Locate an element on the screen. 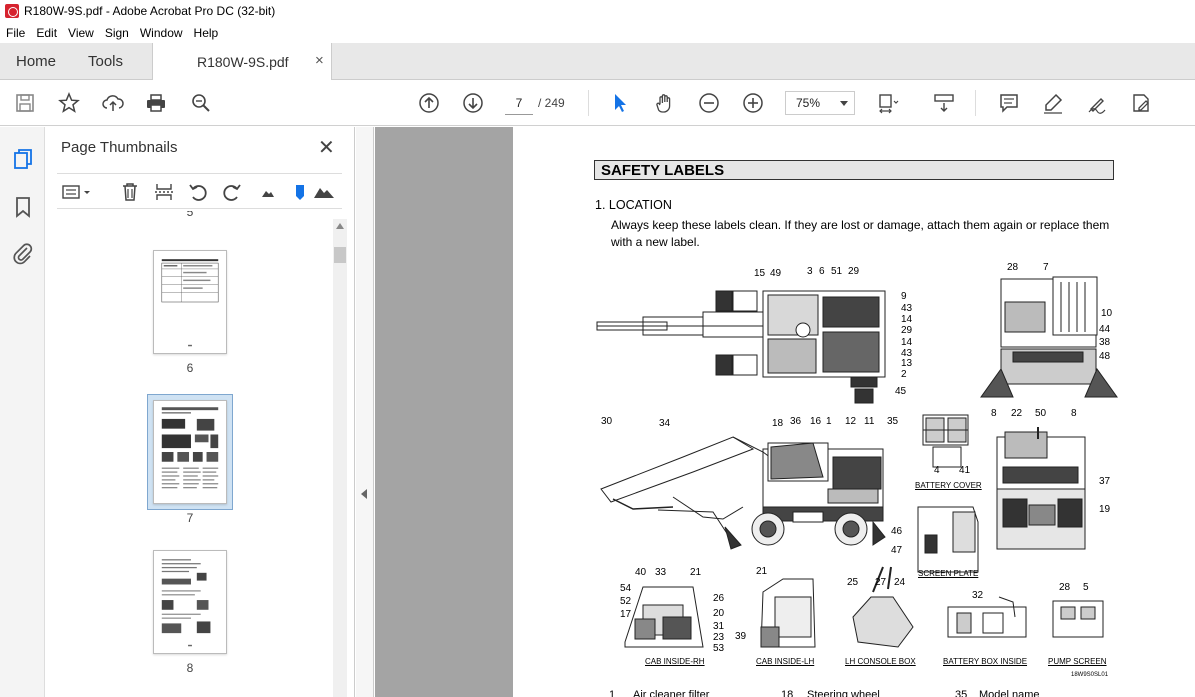  large-thumbnail-icon is located at coordinates (324, 192).